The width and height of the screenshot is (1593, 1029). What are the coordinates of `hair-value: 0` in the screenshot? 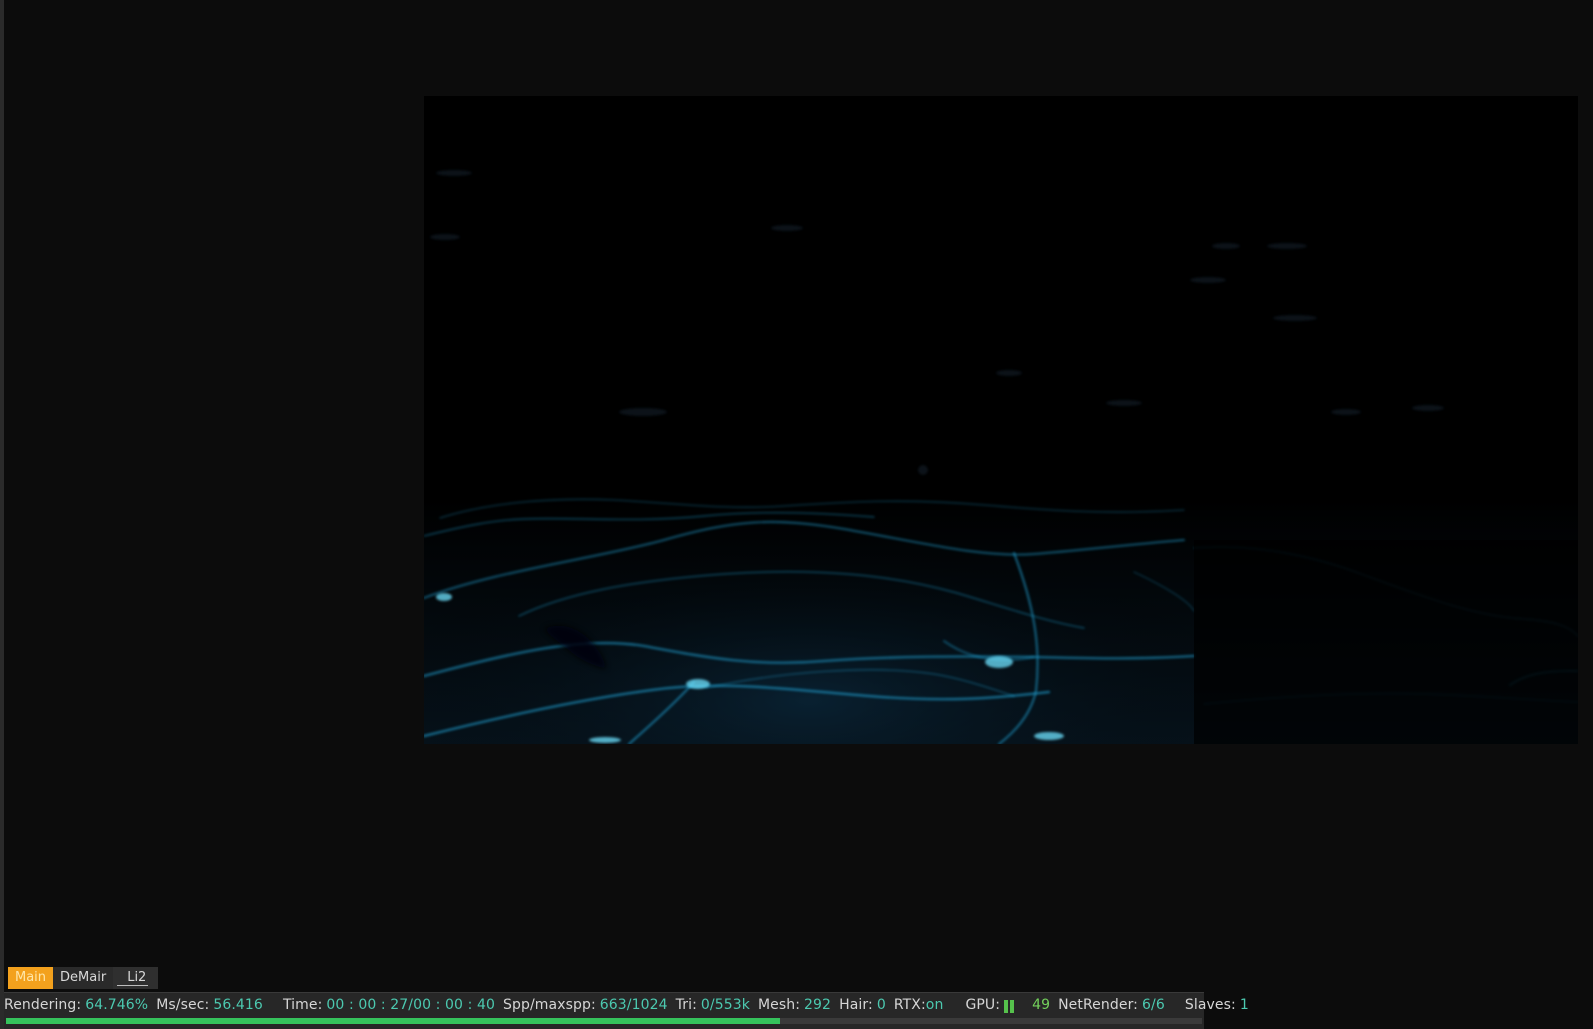 It's located at (881, 1005).